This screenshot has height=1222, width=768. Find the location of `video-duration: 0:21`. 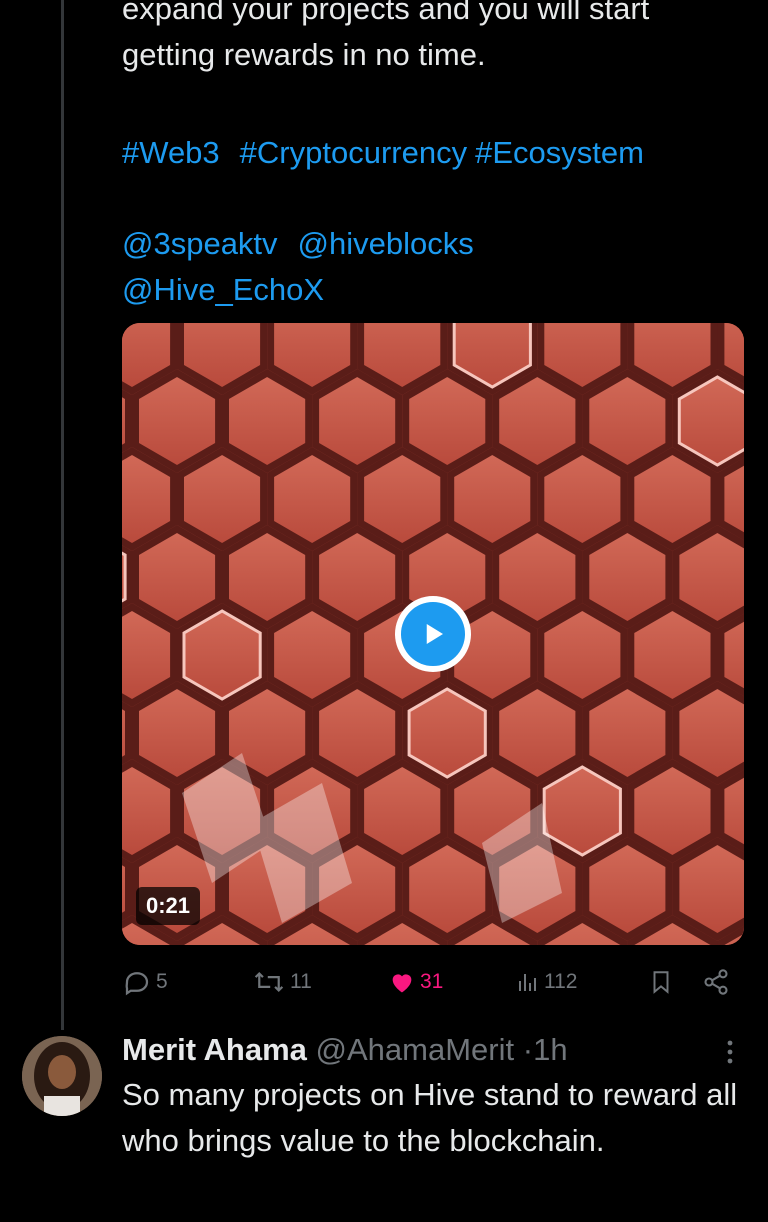

video-duration: 0:21 is located at coordinates (168, 906).